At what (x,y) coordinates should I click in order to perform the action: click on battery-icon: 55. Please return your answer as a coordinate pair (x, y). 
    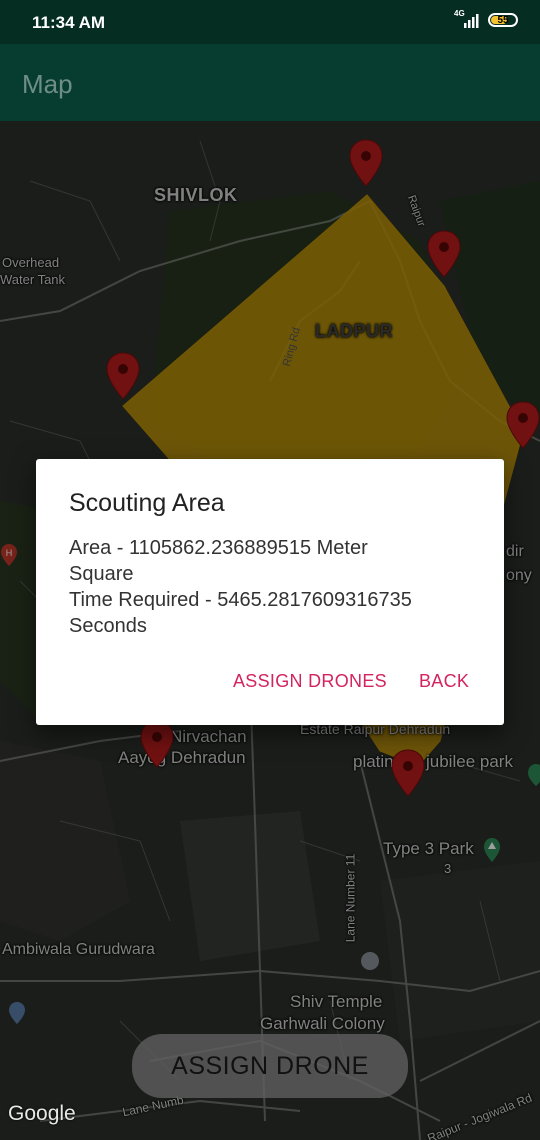
    Looking at the image, I should click on (503, 20).